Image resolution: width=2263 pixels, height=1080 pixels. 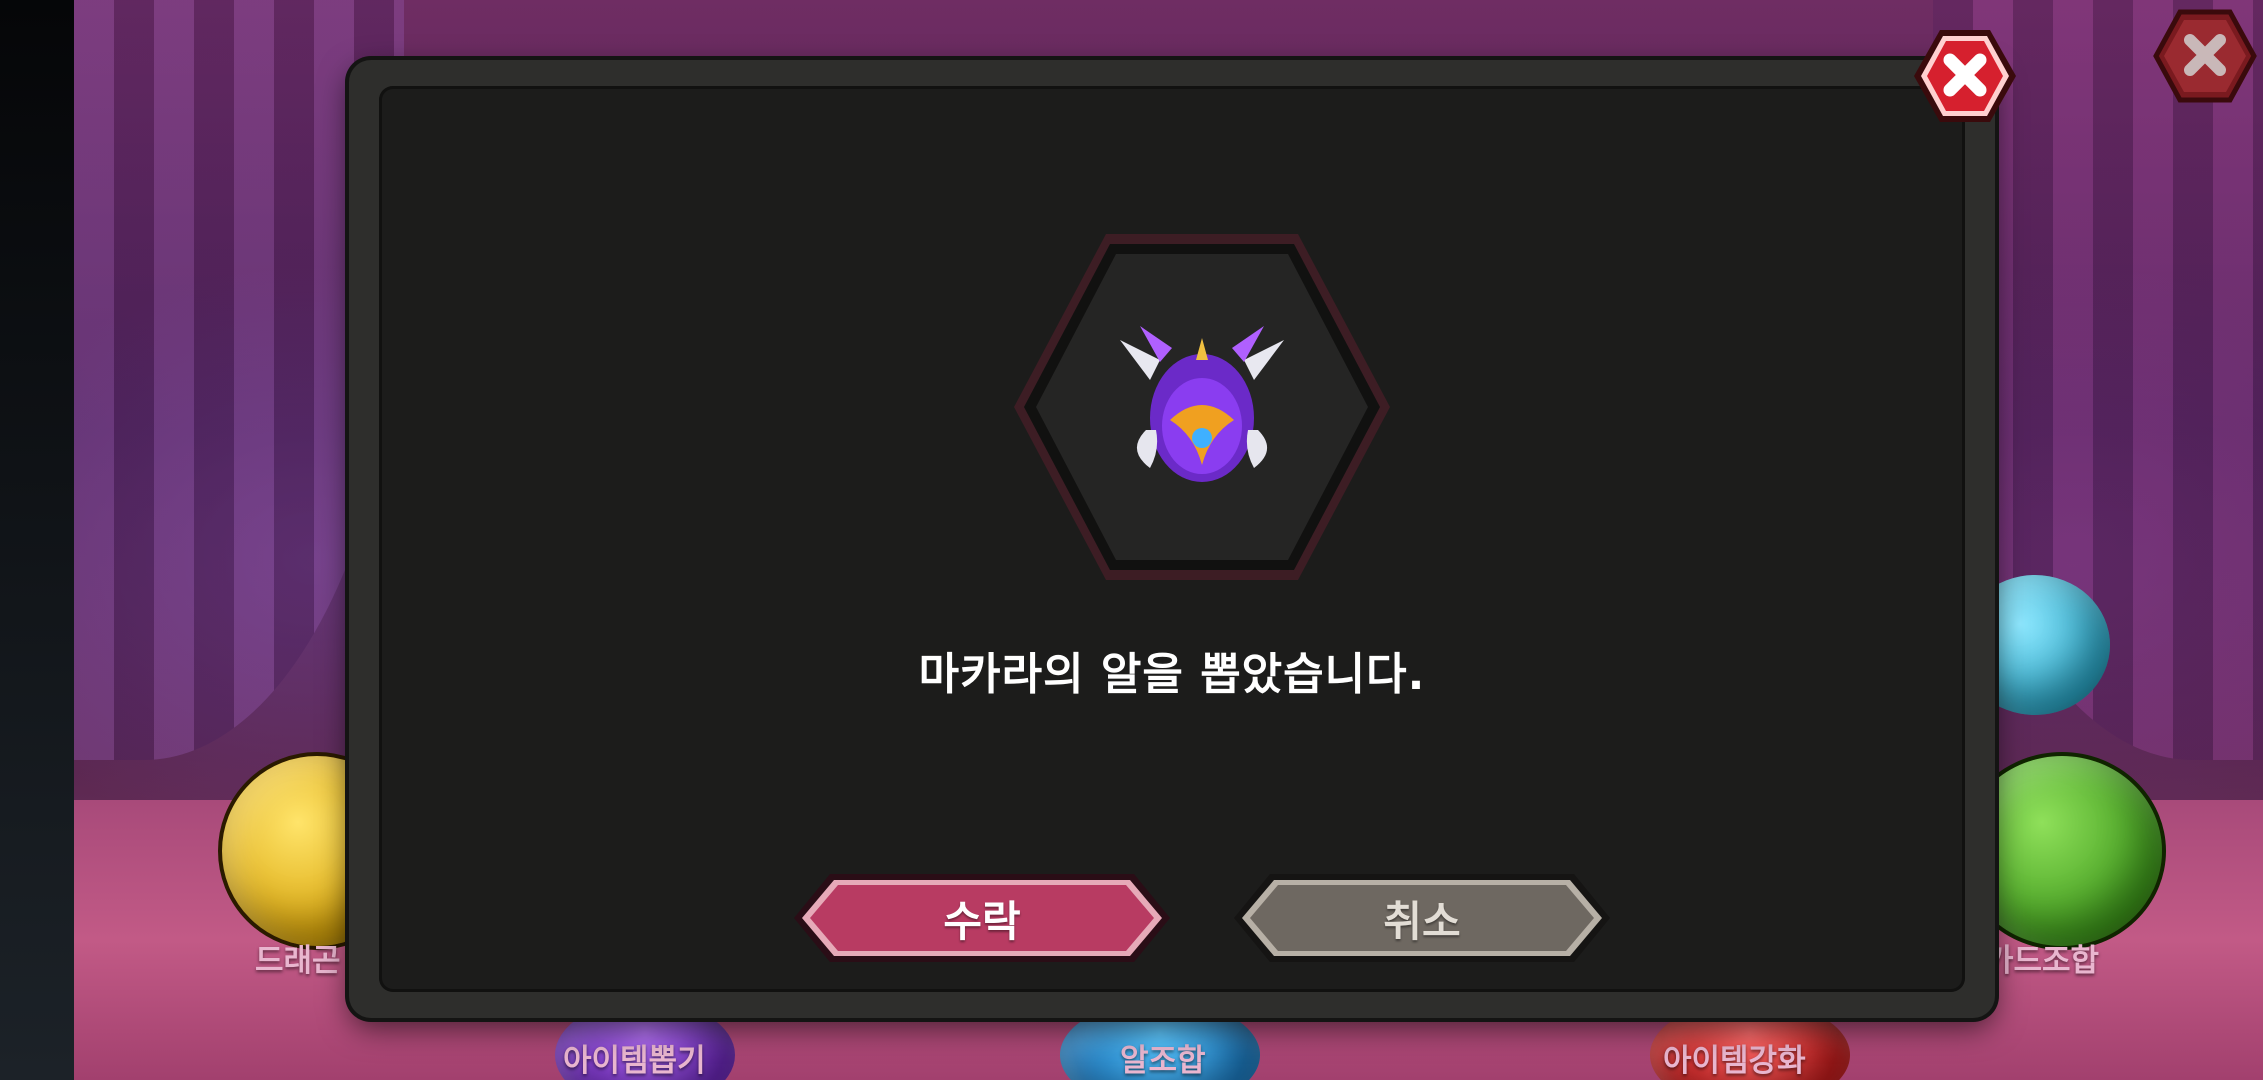 I want to click on reward-message: 마카라의 알을 뽑았습니다., so click(x=1172, y=674).